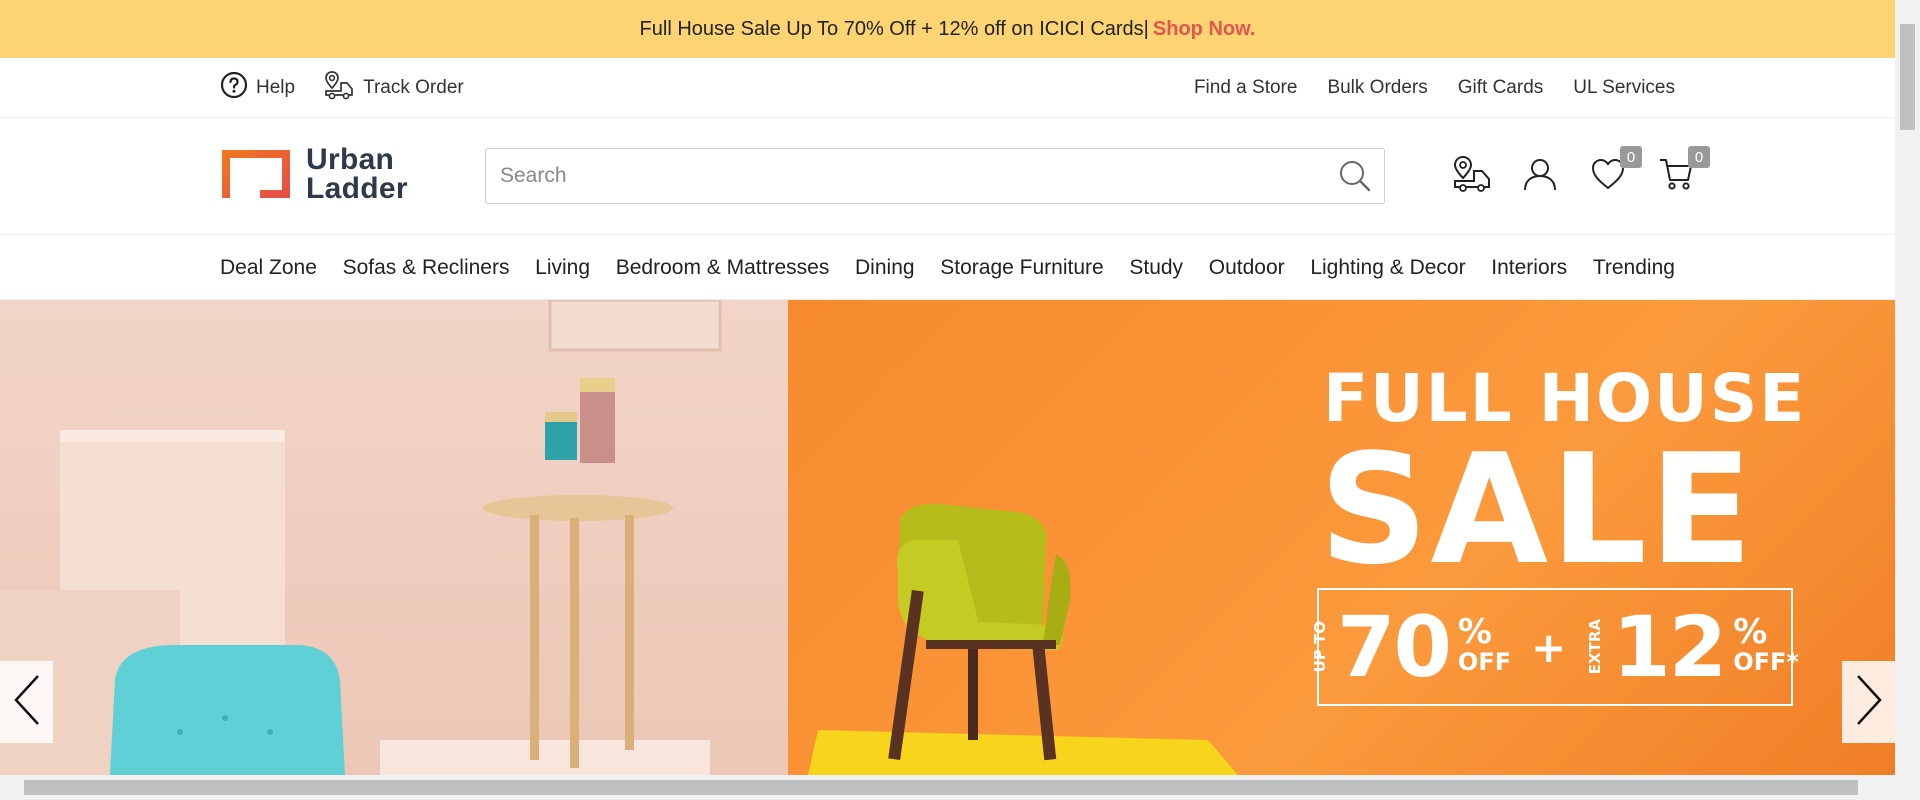  I want to click on offer-plus: +, so click(1549, 647).